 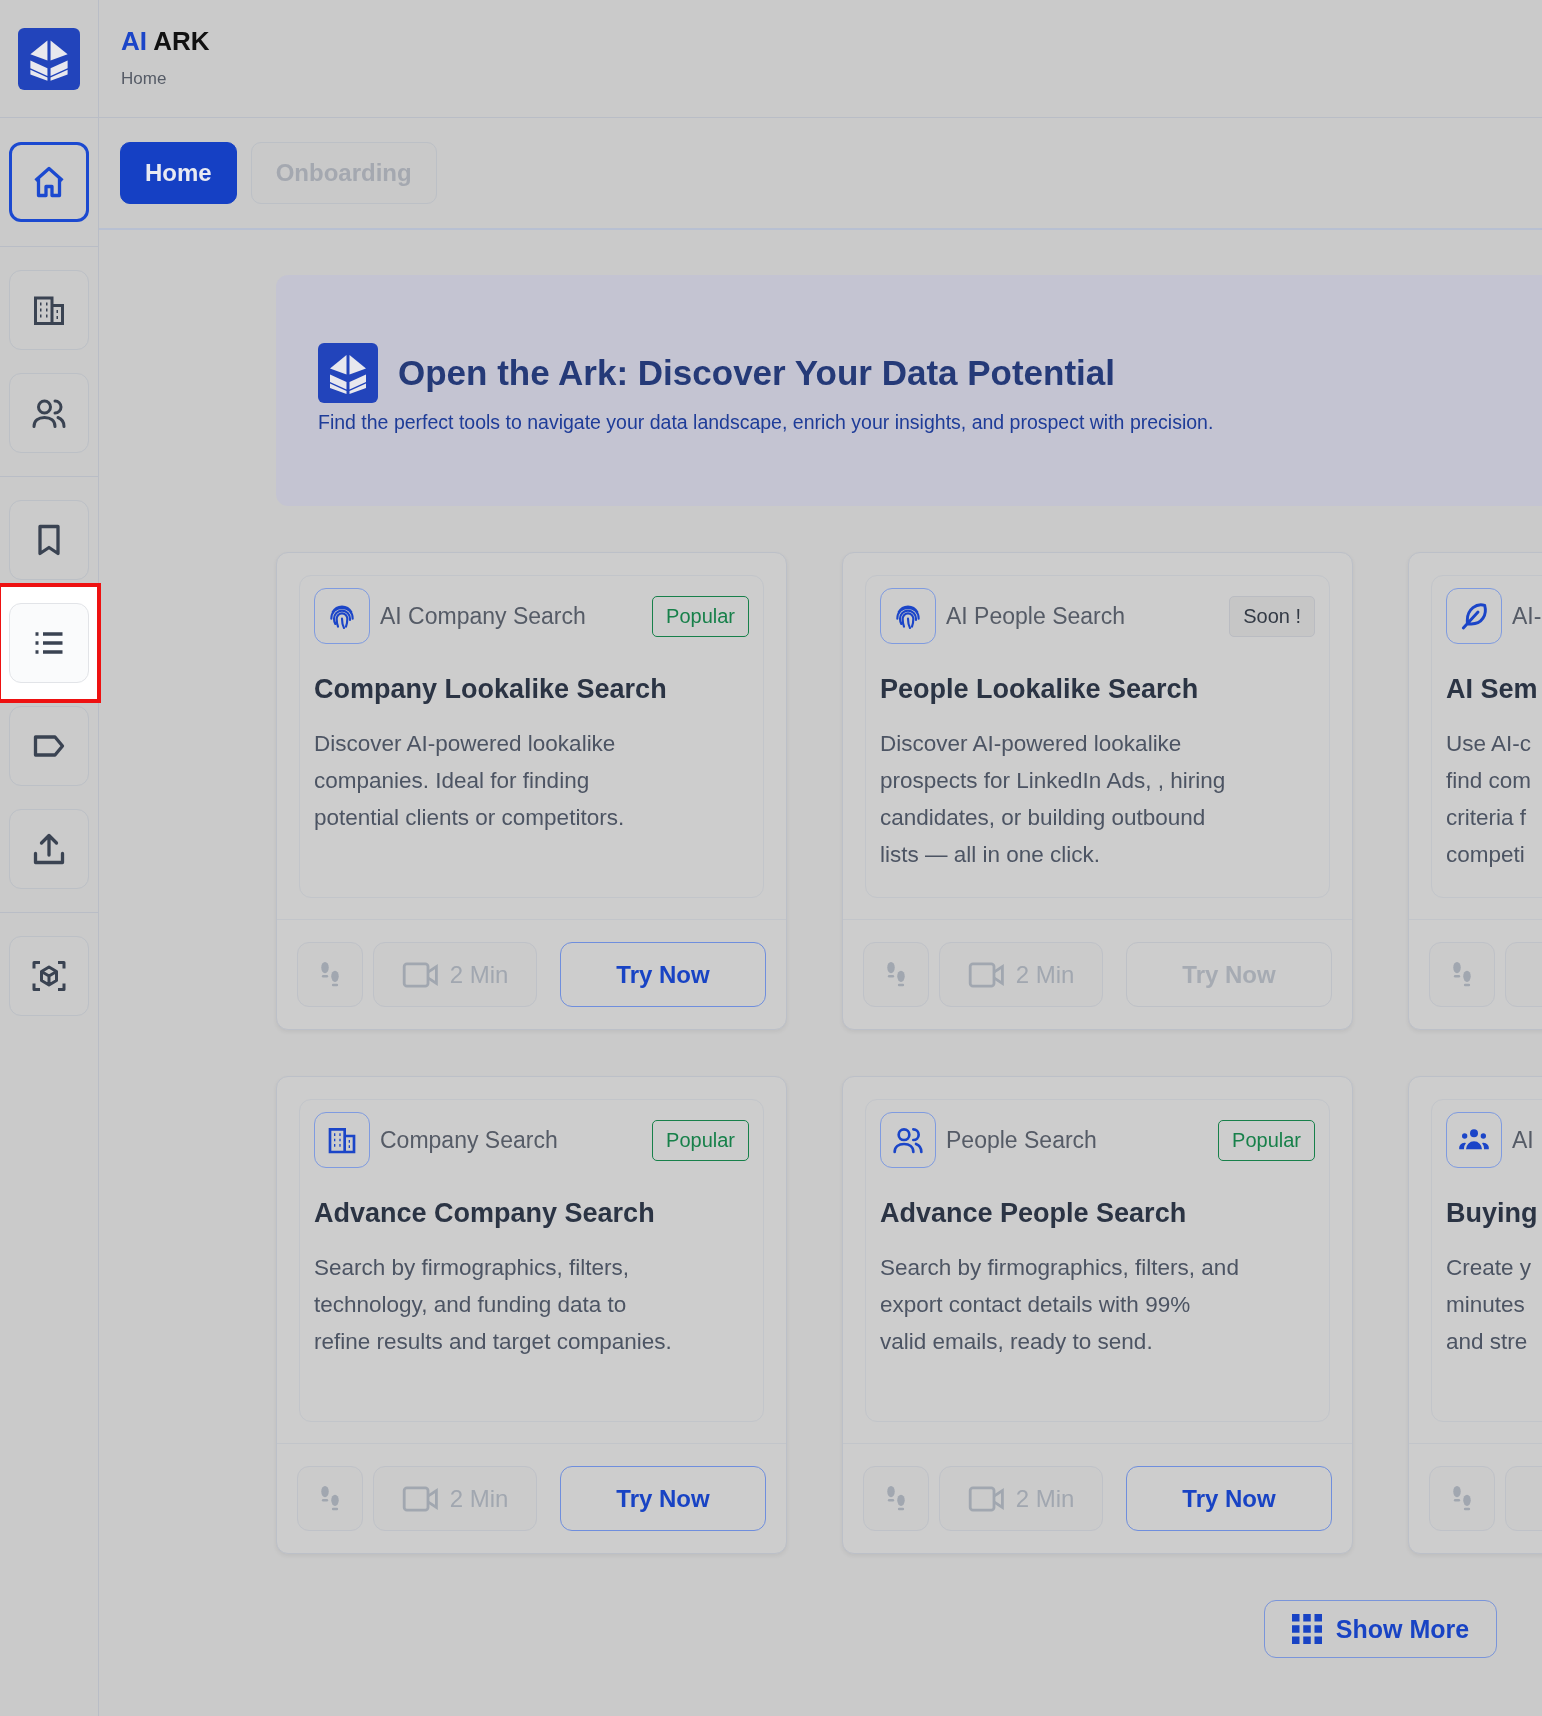 I want to click on card-description: Search by firmographics, filters, and export contact details with 99% valid emails, ready to send., so click(x=1060, y=1305).